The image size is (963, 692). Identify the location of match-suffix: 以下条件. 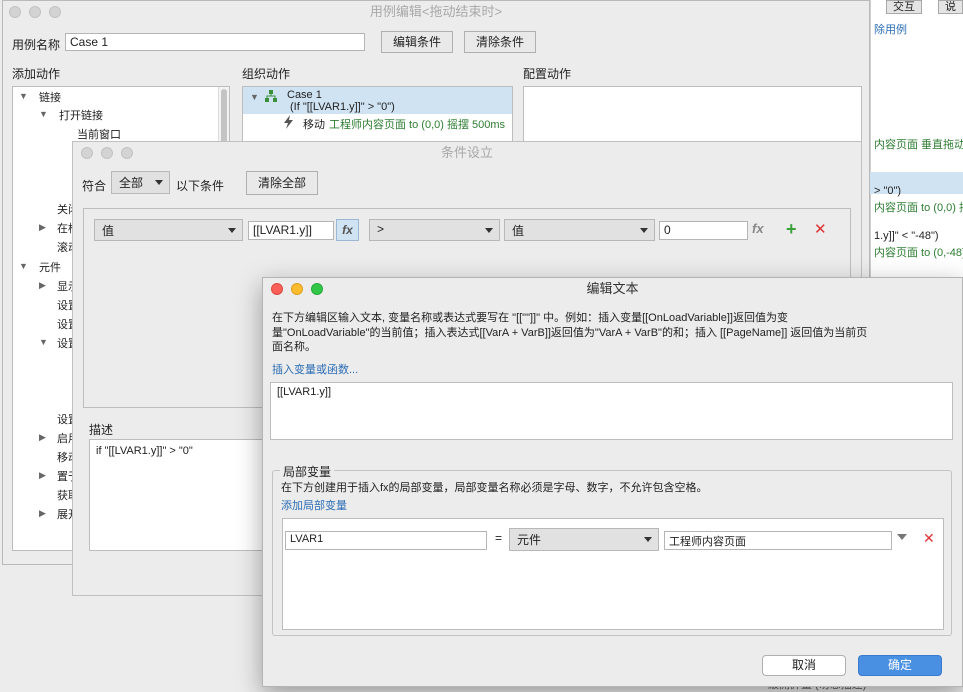
(200, 186).